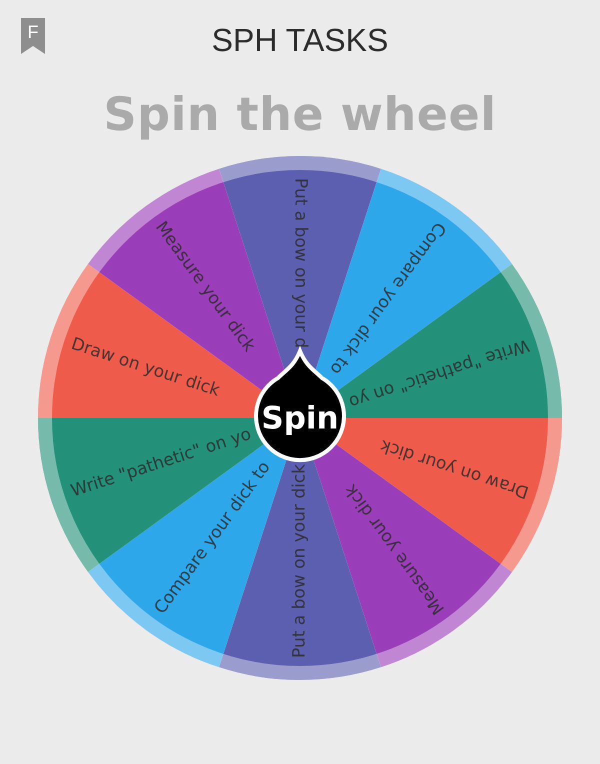 This screenshot has height=764, width=600. What do you see at coordinates (300, 114) in the screenshot?
I see `page-heading: Spin the wheel` at bounding box center [300, 114].